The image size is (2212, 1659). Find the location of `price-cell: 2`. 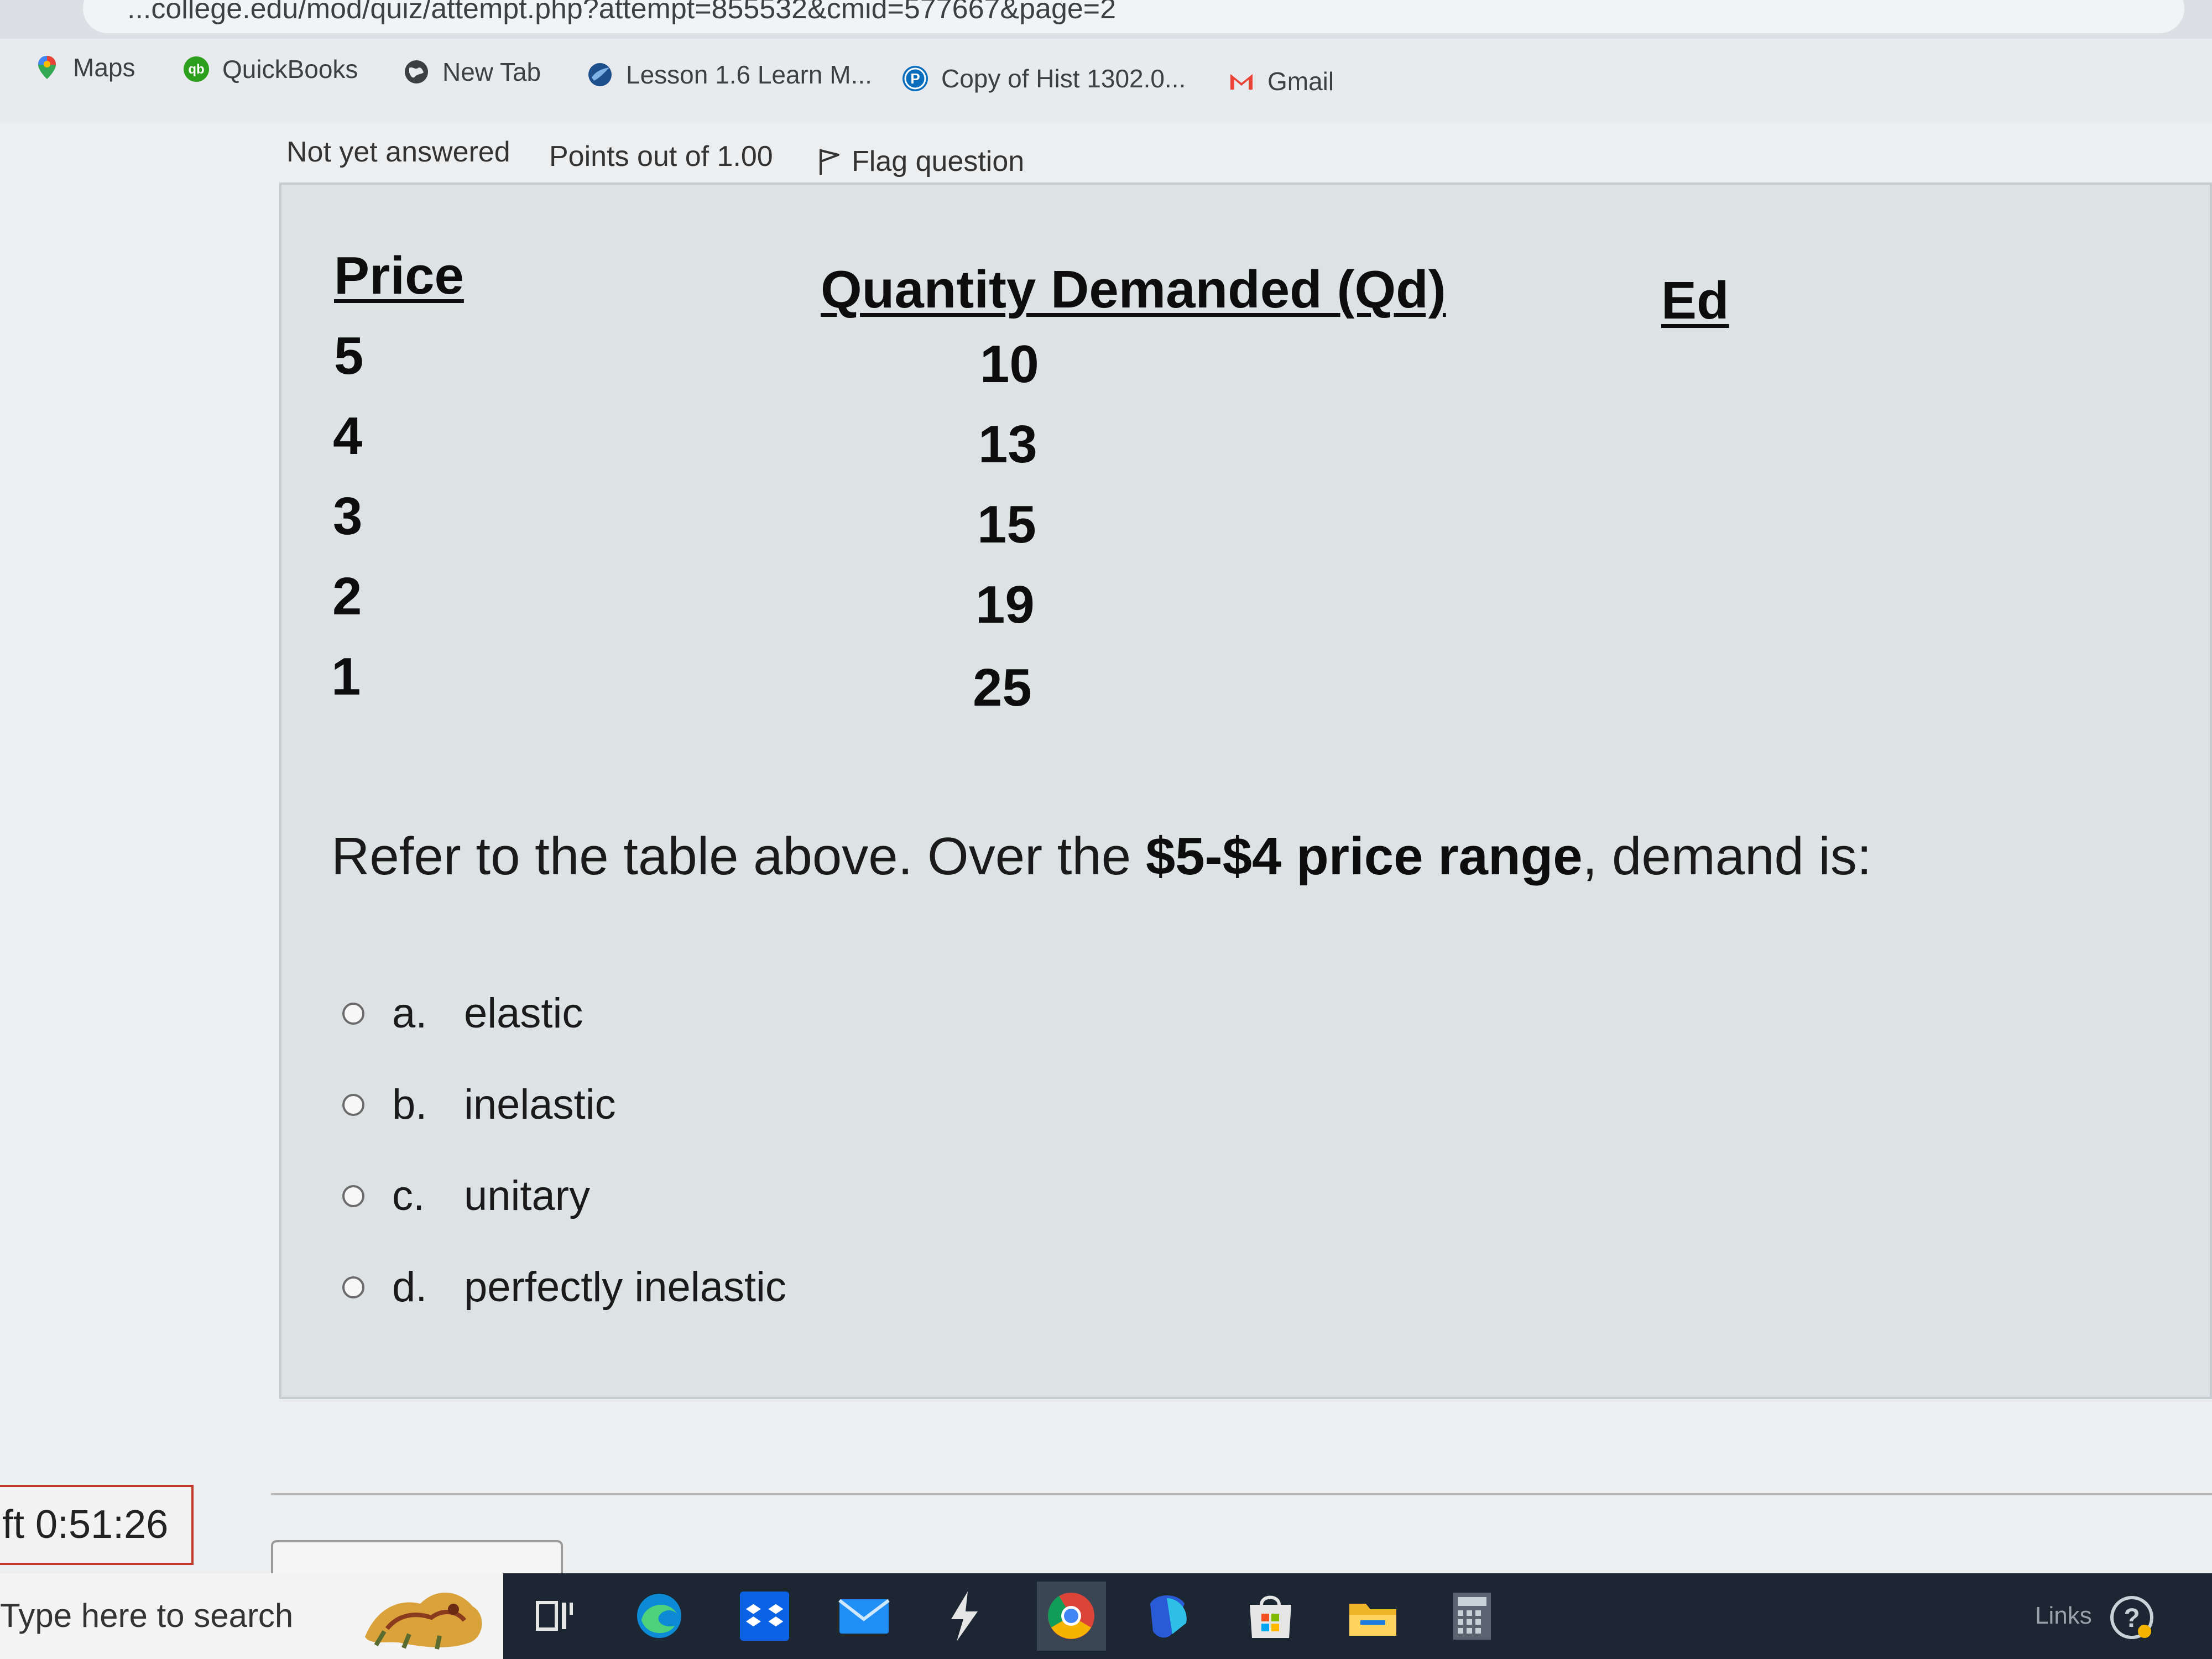

price-cell: 2 is located at coordinates (347, 596).